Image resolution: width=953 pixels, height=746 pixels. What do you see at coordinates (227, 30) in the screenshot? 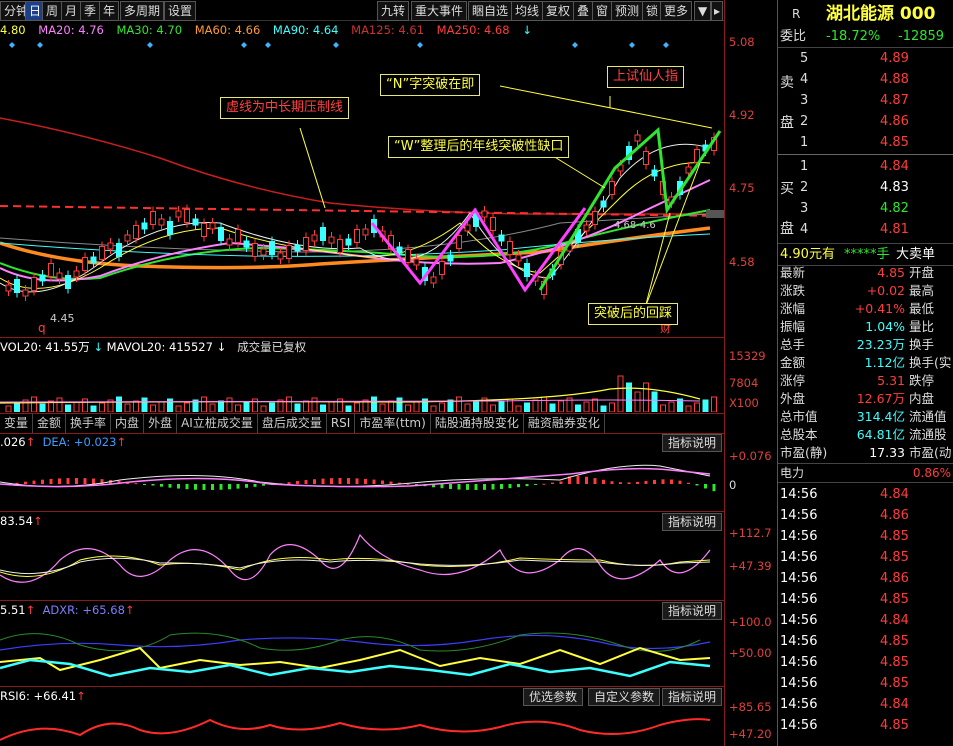
I see `ma-legend-ma60: MA60: 4.66` at bounding box center [227, 30].